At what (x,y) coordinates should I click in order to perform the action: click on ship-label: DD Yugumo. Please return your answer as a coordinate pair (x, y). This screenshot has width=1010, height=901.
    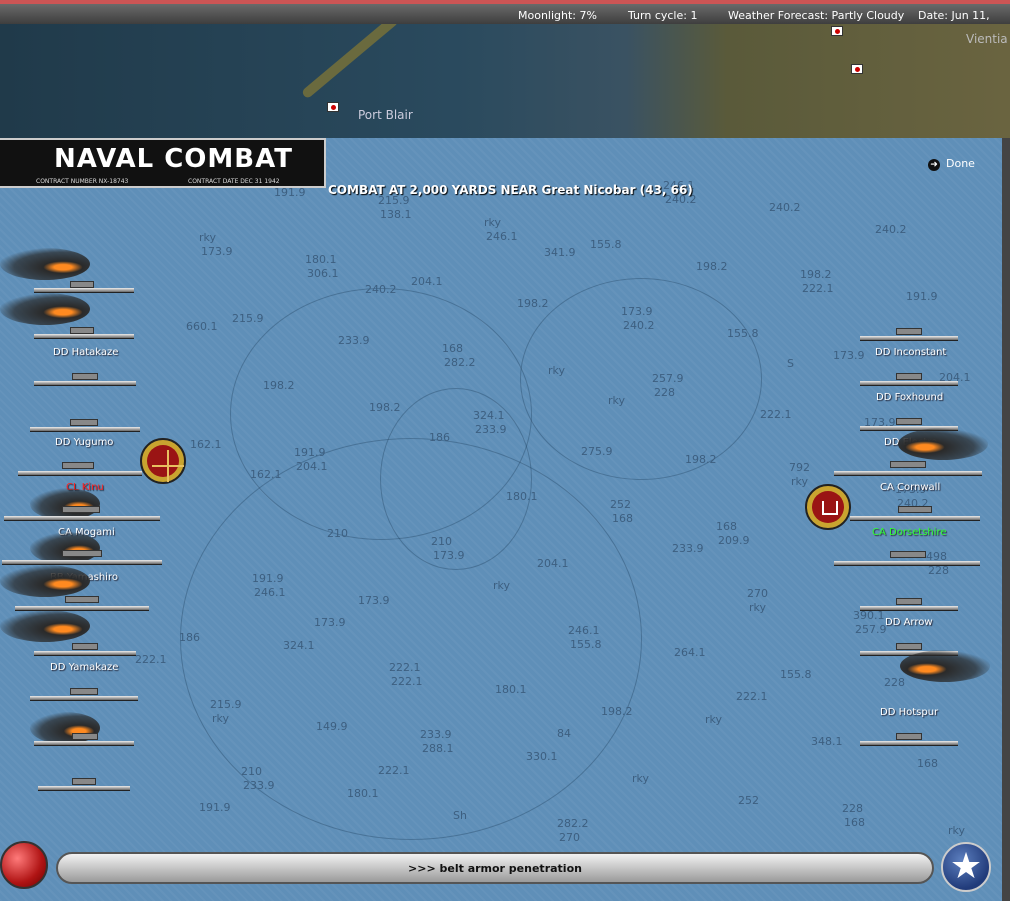
    Looking at the image, I should click on (84, 442).